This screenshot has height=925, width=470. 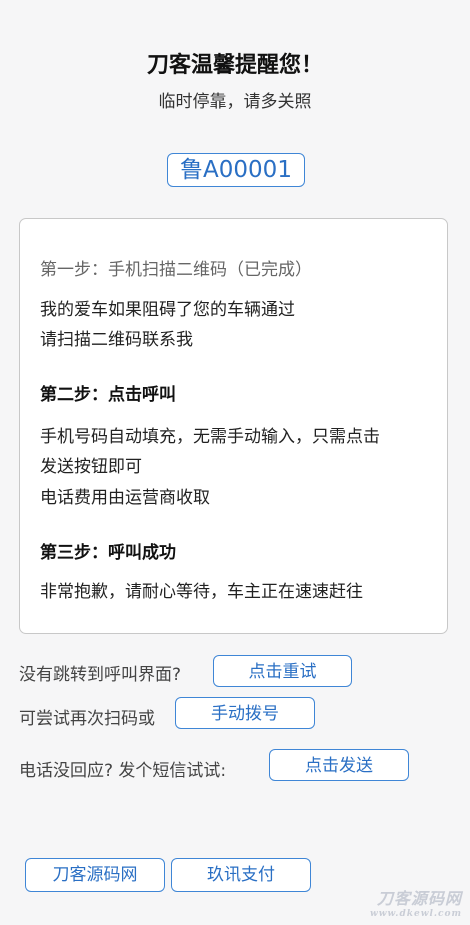 What do you see at coordinates (123, 771) in the screenshot?
I see `sms-prompt: 电话没回应? 发个短信试试:` at bounding box center [123, 771].